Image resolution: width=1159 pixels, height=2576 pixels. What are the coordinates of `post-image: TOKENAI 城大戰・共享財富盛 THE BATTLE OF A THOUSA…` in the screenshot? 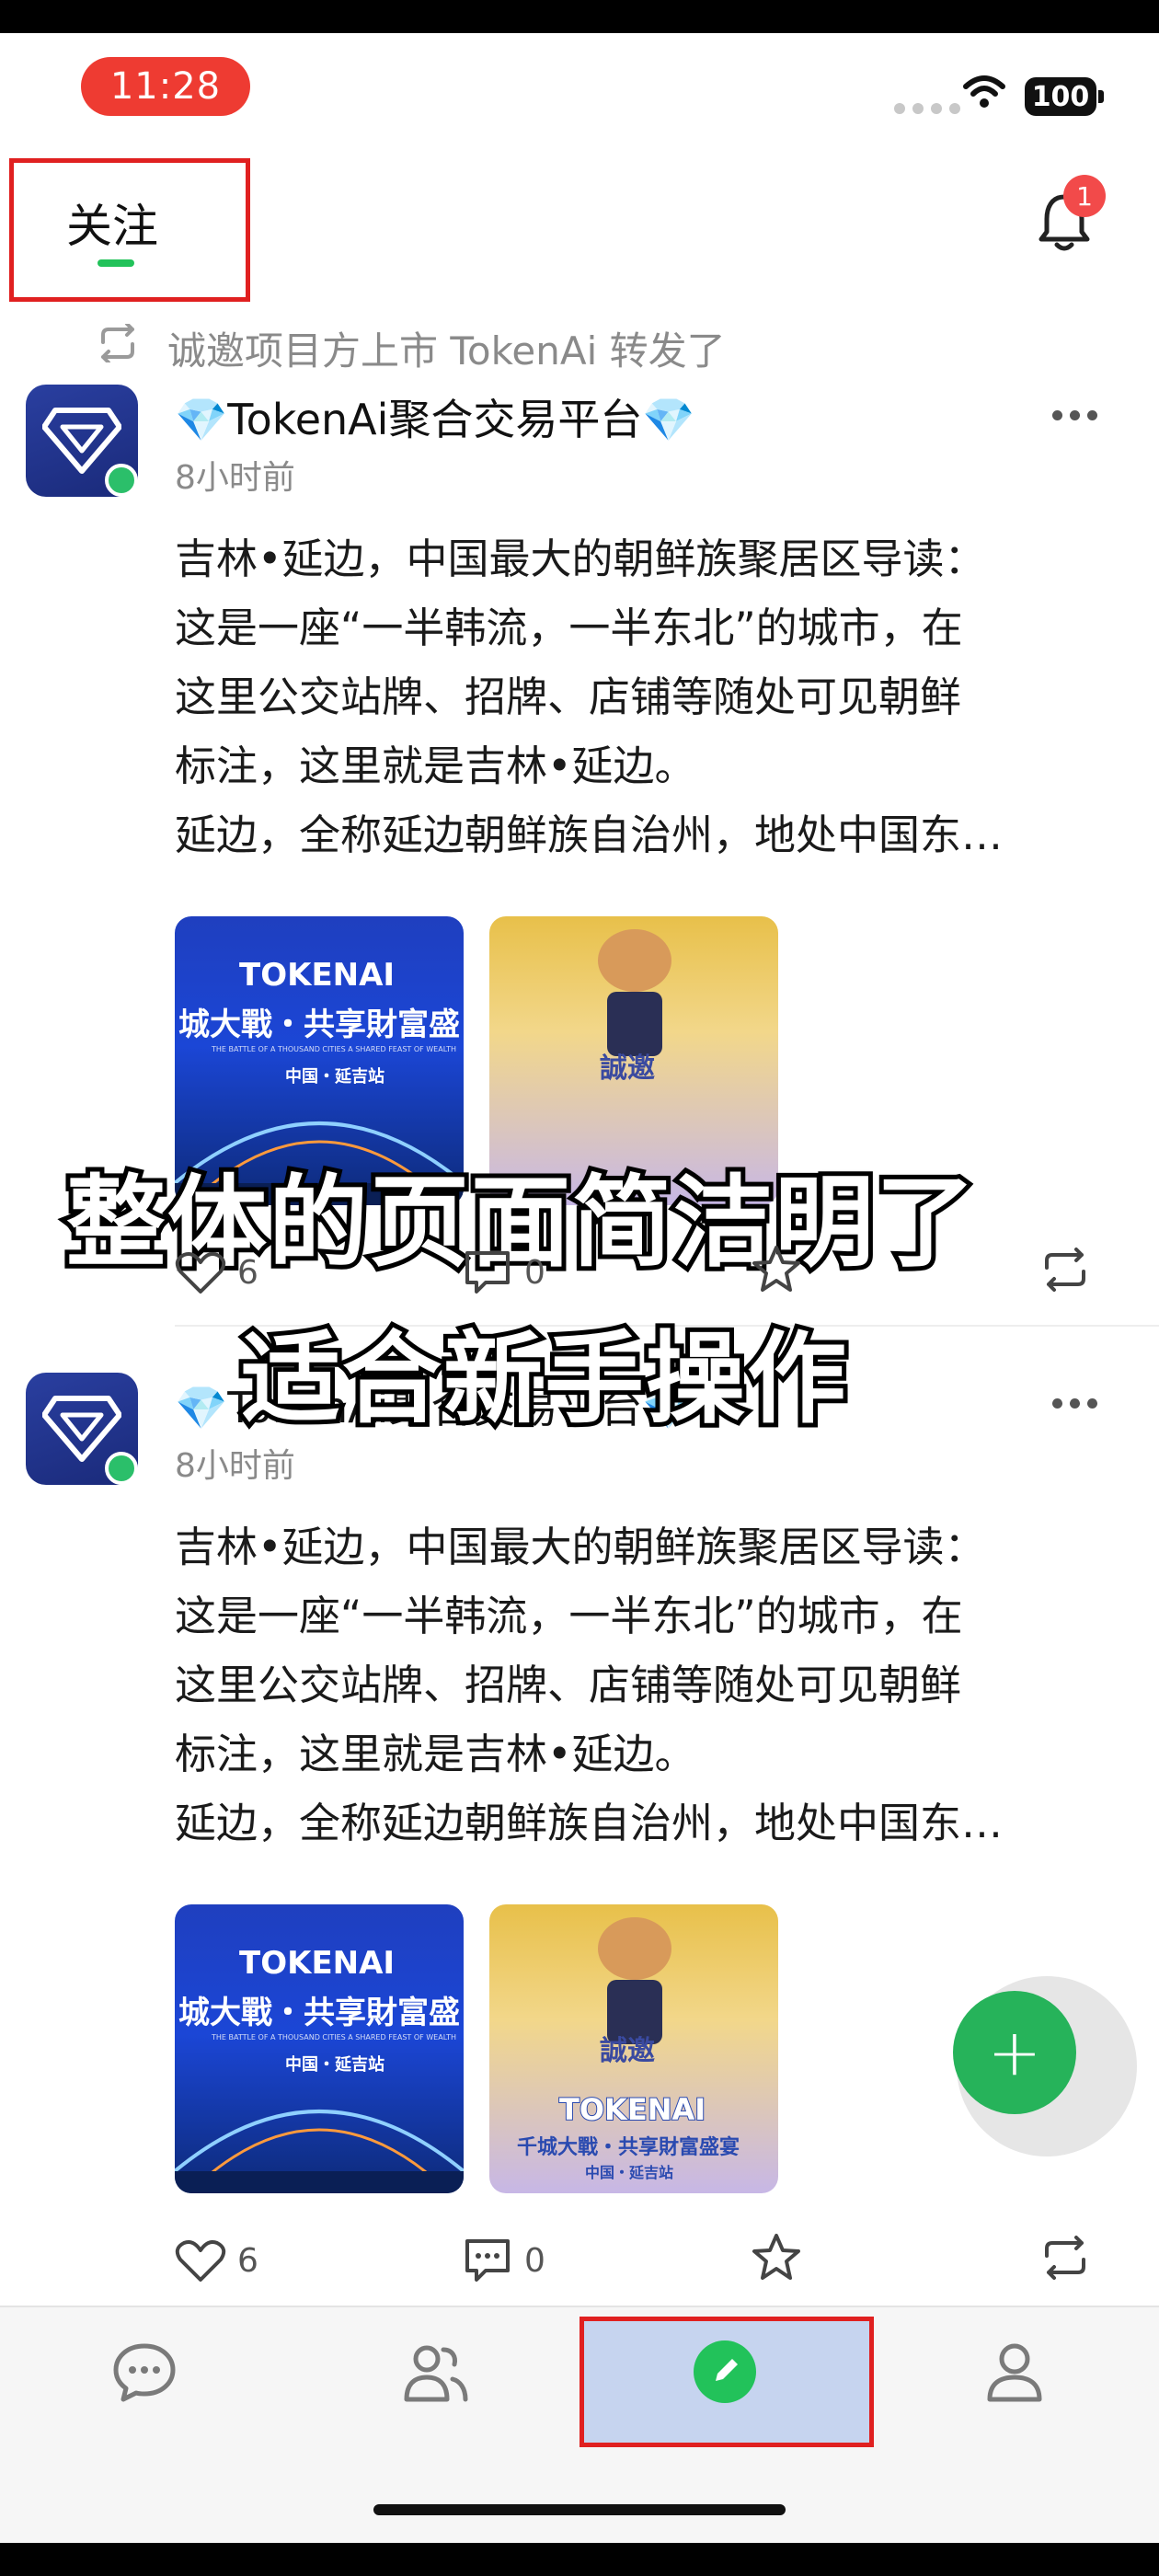 It's located at (319, 2048).